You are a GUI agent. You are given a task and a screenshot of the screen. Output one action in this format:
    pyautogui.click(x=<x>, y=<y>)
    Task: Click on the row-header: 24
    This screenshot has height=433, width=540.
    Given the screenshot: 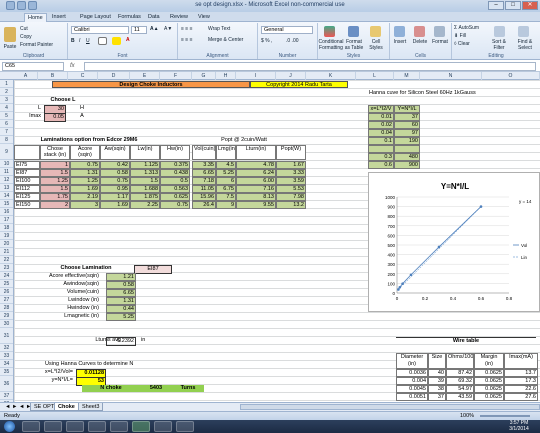 What is the action you would take?
    pyautogui.click(x=6, y=276)
    